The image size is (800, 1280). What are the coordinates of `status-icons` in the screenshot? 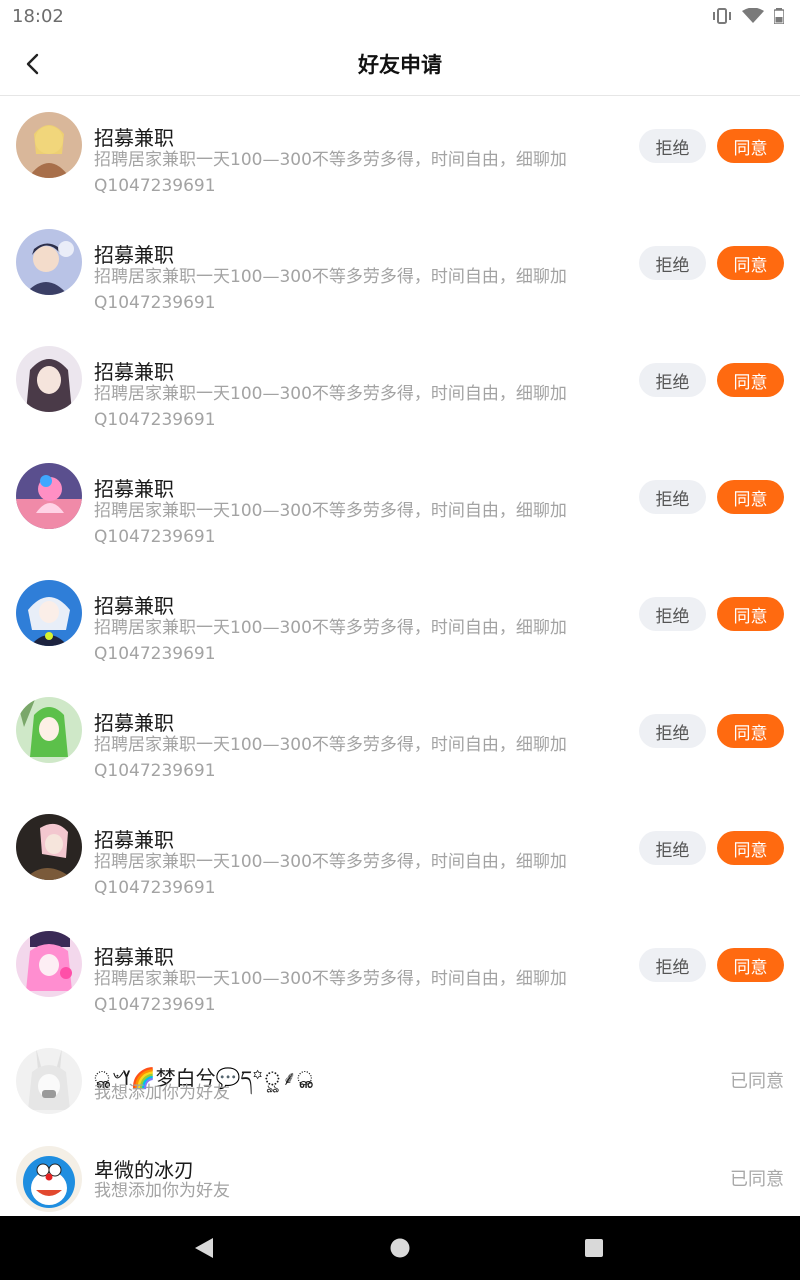 It's located at (748, 16).